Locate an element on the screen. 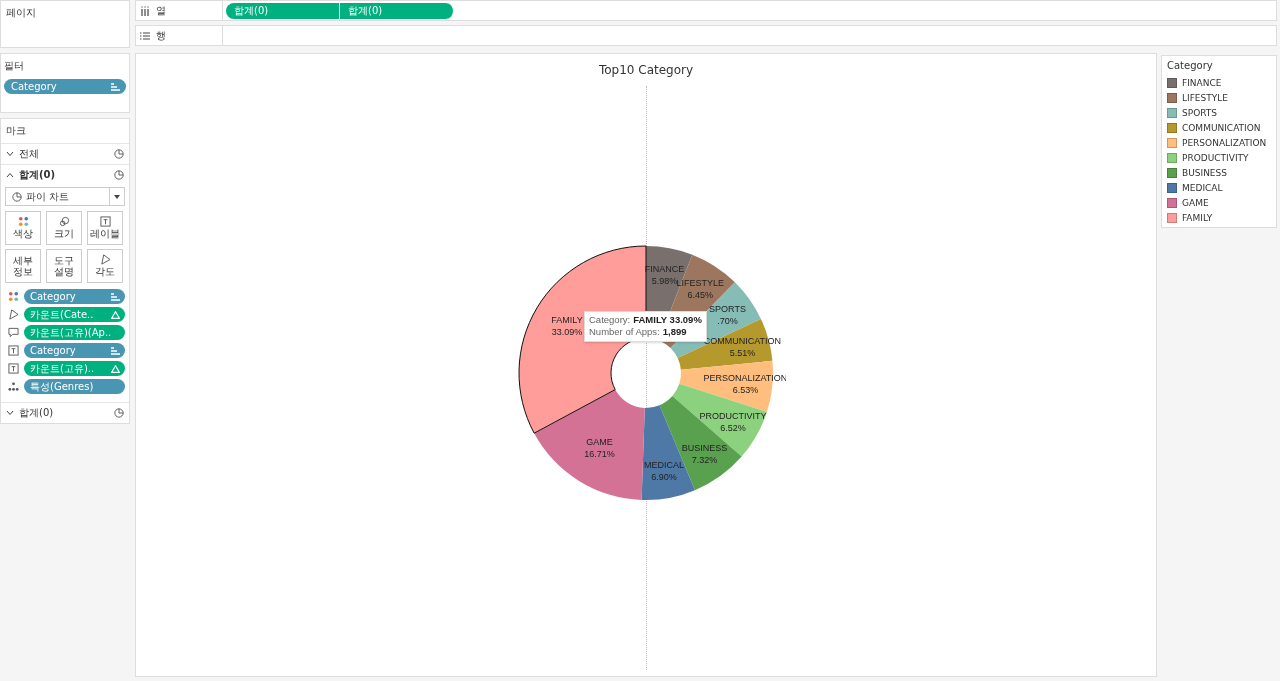  slice-value: 33.09% is located at coordinates (567, 331).